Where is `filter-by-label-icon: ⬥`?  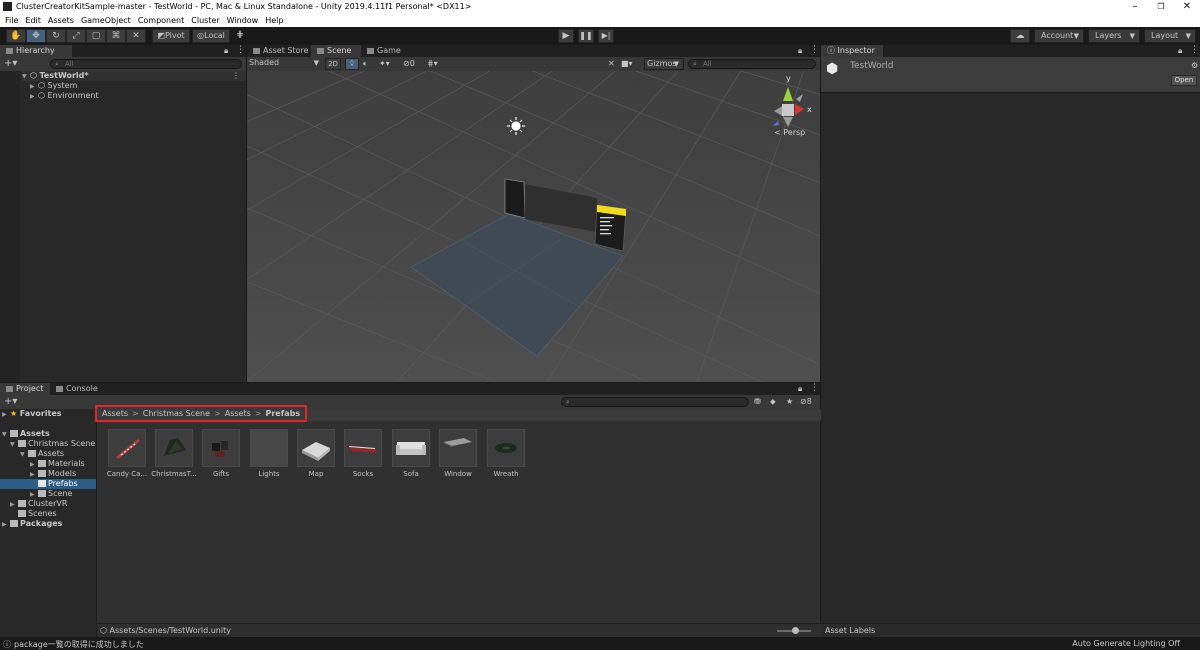
filter-by-label-icon: ⬥ is located at coordinates (773, 402).